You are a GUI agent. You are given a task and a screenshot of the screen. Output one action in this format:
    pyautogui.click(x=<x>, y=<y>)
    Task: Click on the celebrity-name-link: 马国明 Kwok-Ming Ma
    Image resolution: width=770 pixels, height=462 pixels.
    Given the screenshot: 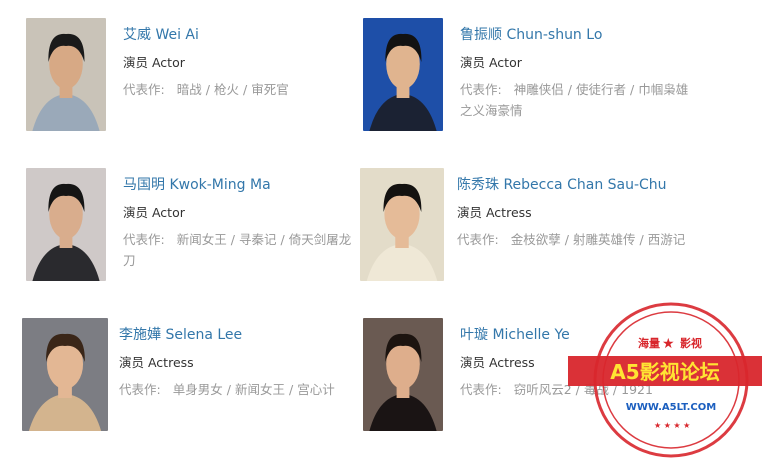 What is the action you would take?
    pyautogui.click(x=243, y=185)
    